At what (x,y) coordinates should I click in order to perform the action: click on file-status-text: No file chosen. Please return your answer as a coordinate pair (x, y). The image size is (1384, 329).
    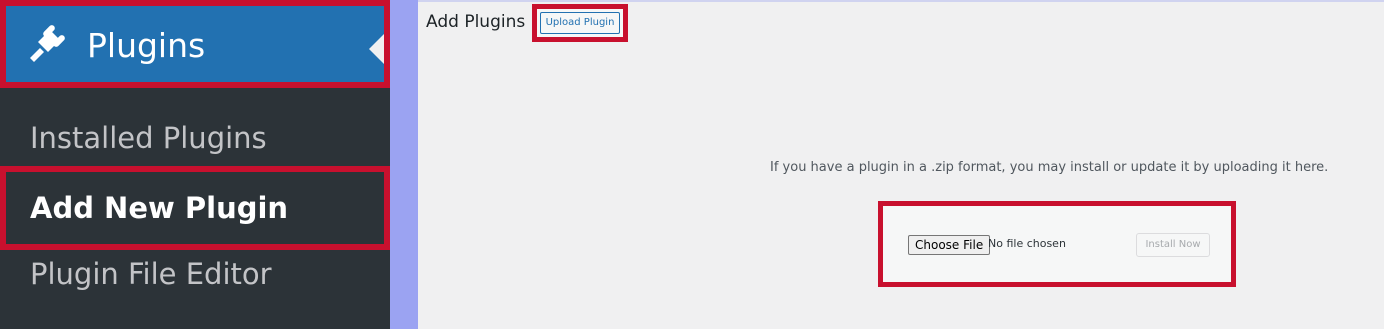
    Looking at the image, I should click on (1027, 243).